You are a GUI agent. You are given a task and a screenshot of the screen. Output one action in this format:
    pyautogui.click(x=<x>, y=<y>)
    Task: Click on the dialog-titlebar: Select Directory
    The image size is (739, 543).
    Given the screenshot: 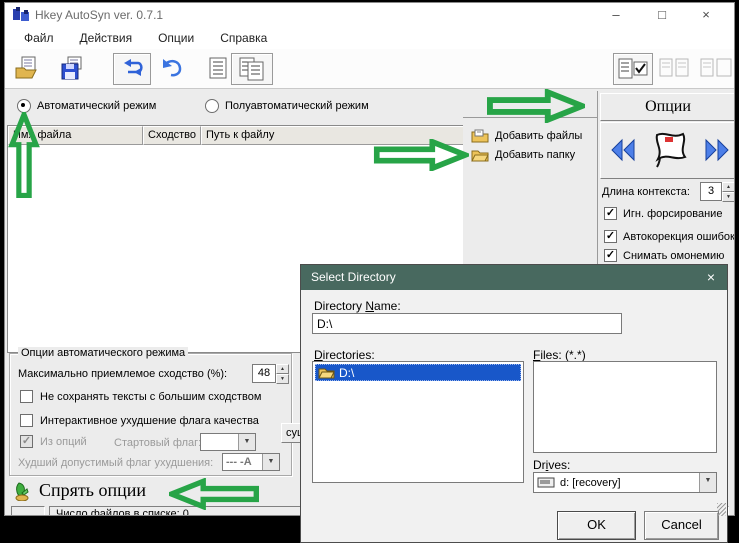 What is the action you would take?
    pyautogui.click(x=514, y=277)
    